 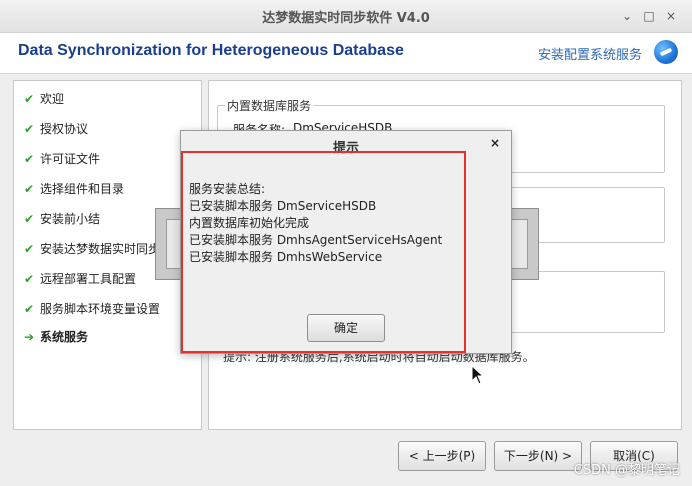 What do you see at coordinates (80, 279) in the screenshot?
I see `step-item: ✔ 远程部署工具配置` at bounding box center [80, 279].